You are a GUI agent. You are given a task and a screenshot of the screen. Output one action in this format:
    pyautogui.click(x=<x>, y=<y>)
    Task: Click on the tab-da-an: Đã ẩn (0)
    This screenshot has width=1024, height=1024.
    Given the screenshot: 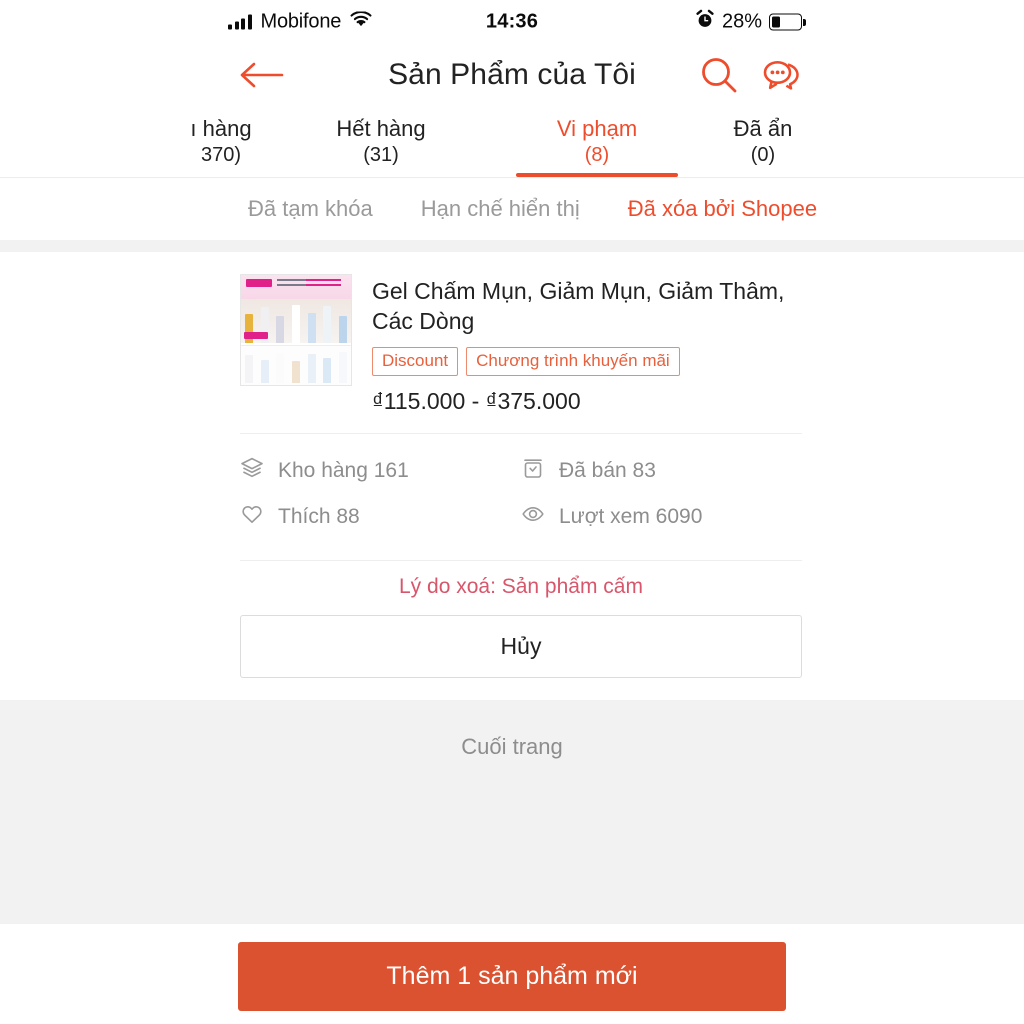 What is the action you would take?
    pyautogui.click(x=763, y=141)
    